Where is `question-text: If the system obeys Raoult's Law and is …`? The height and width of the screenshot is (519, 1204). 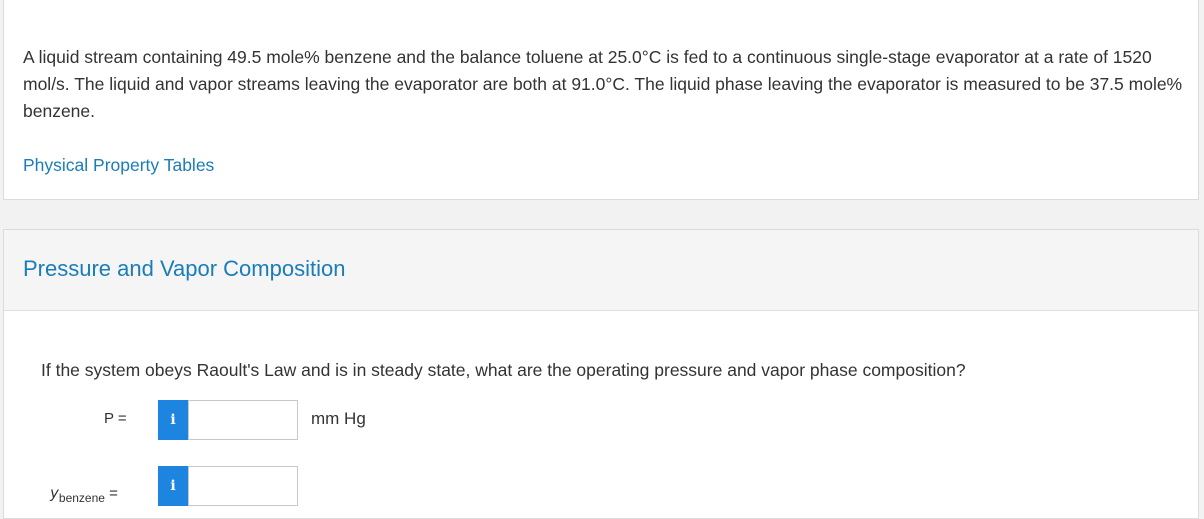 question-text: If the system obeys Raoult's Law and is … is located at coordinates (503, 370).